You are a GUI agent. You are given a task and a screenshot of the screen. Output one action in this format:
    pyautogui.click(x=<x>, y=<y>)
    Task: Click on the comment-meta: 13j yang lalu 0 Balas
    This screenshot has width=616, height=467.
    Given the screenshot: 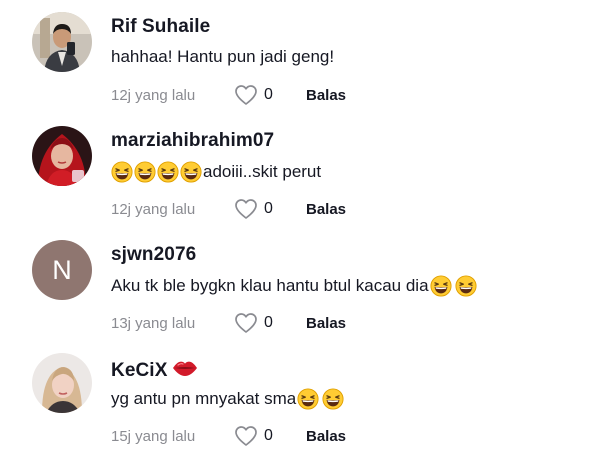 What is the action you would take?
    pyautogui.click(x=228, y=323)
    